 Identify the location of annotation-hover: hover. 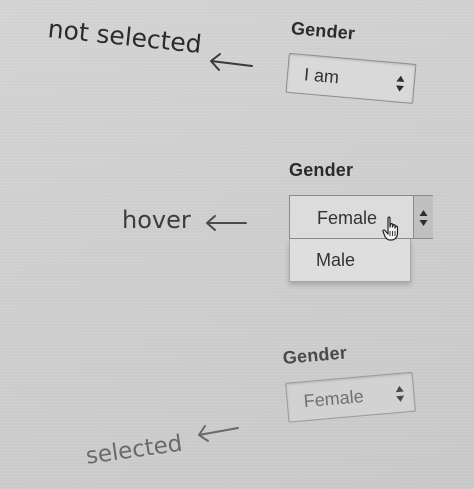
(156, 220).